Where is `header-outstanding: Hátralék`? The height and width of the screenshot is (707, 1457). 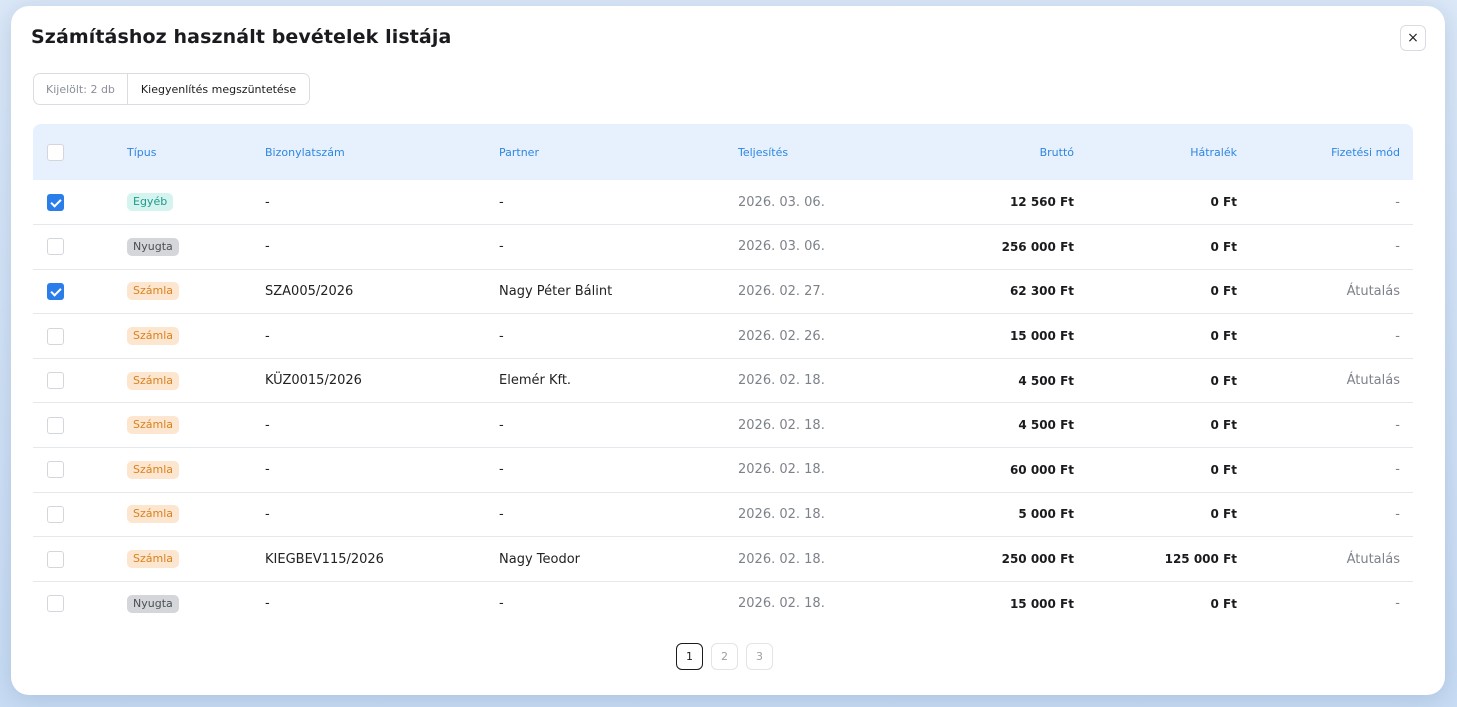
header-outstanding: Hátralék is located at coordinates (1155, 152).